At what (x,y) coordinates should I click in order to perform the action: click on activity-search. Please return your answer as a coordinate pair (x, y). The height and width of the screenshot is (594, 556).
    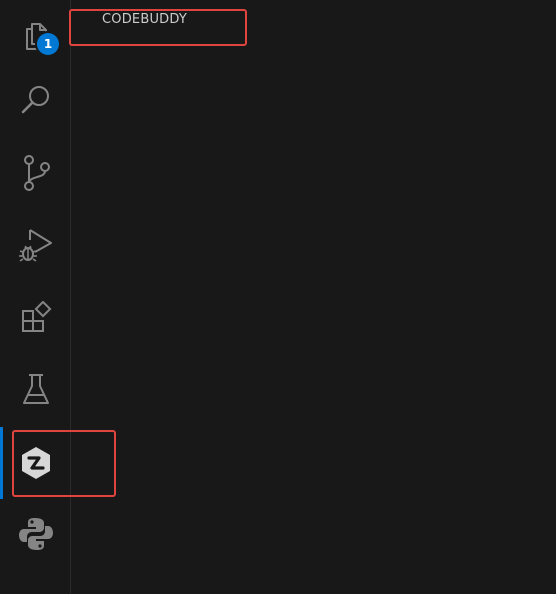
    Looking at the image, I should click on (35, 100).